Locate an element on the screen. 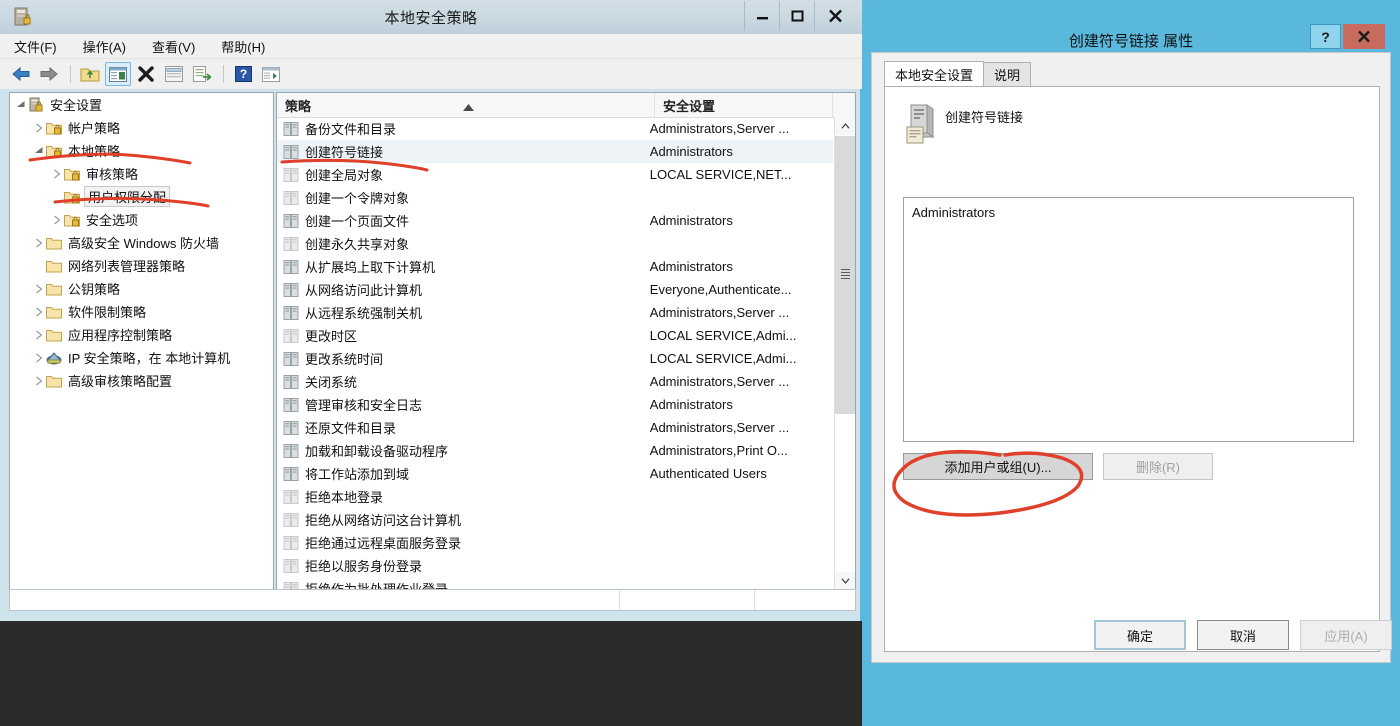  policy-name-cell: 从远程系统强制关机 is located at coordinates (364, 313).